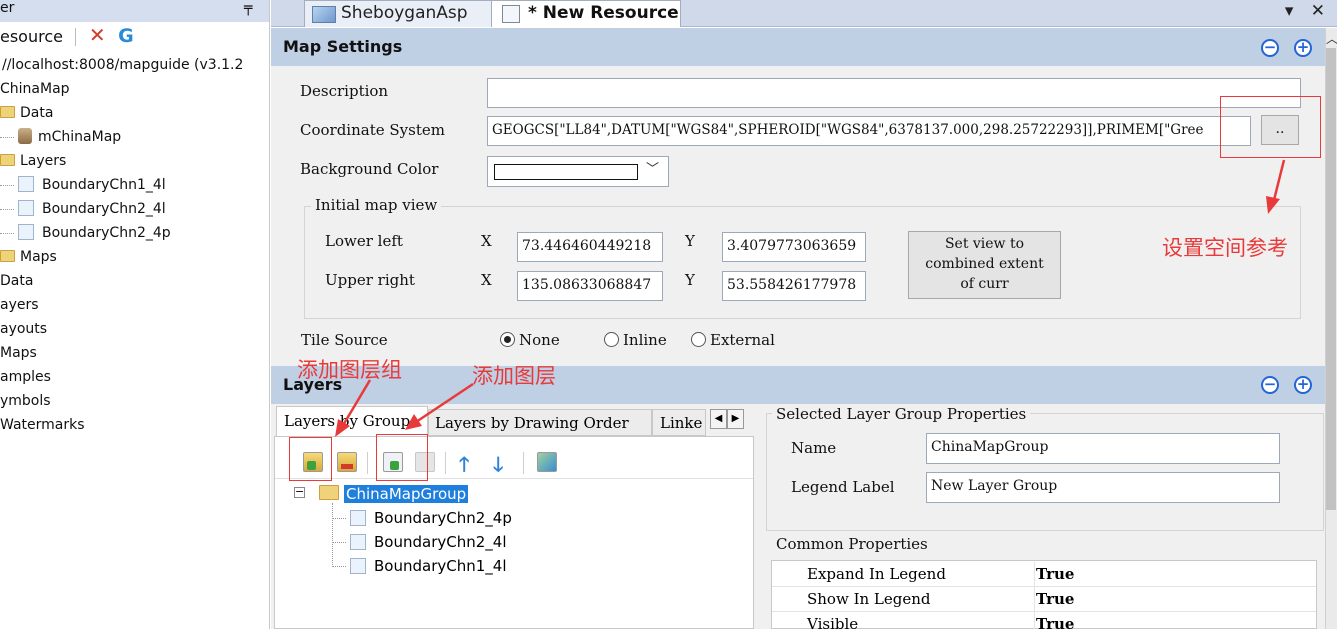 This screenshot has width=1337, height=629. What do you see at coordinates (1225, 248) in the screenshot?
I see `annotation-set-crs: 设置空间参考` at bounding box center [1225, 248].